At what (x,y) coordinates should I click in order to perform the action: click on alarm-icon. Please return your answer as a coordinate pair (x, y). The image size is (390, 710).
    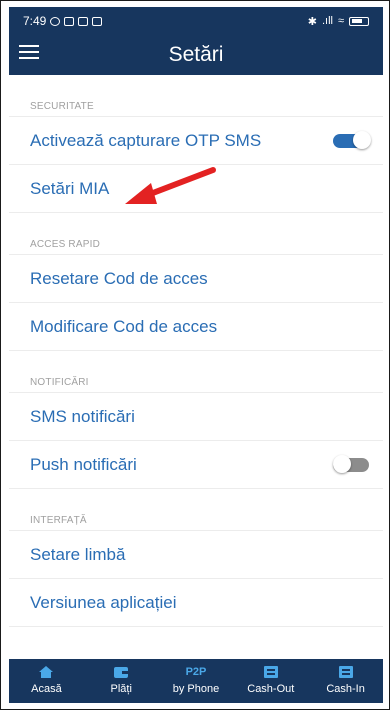
    Looking at the image, I should click on (55, 21).